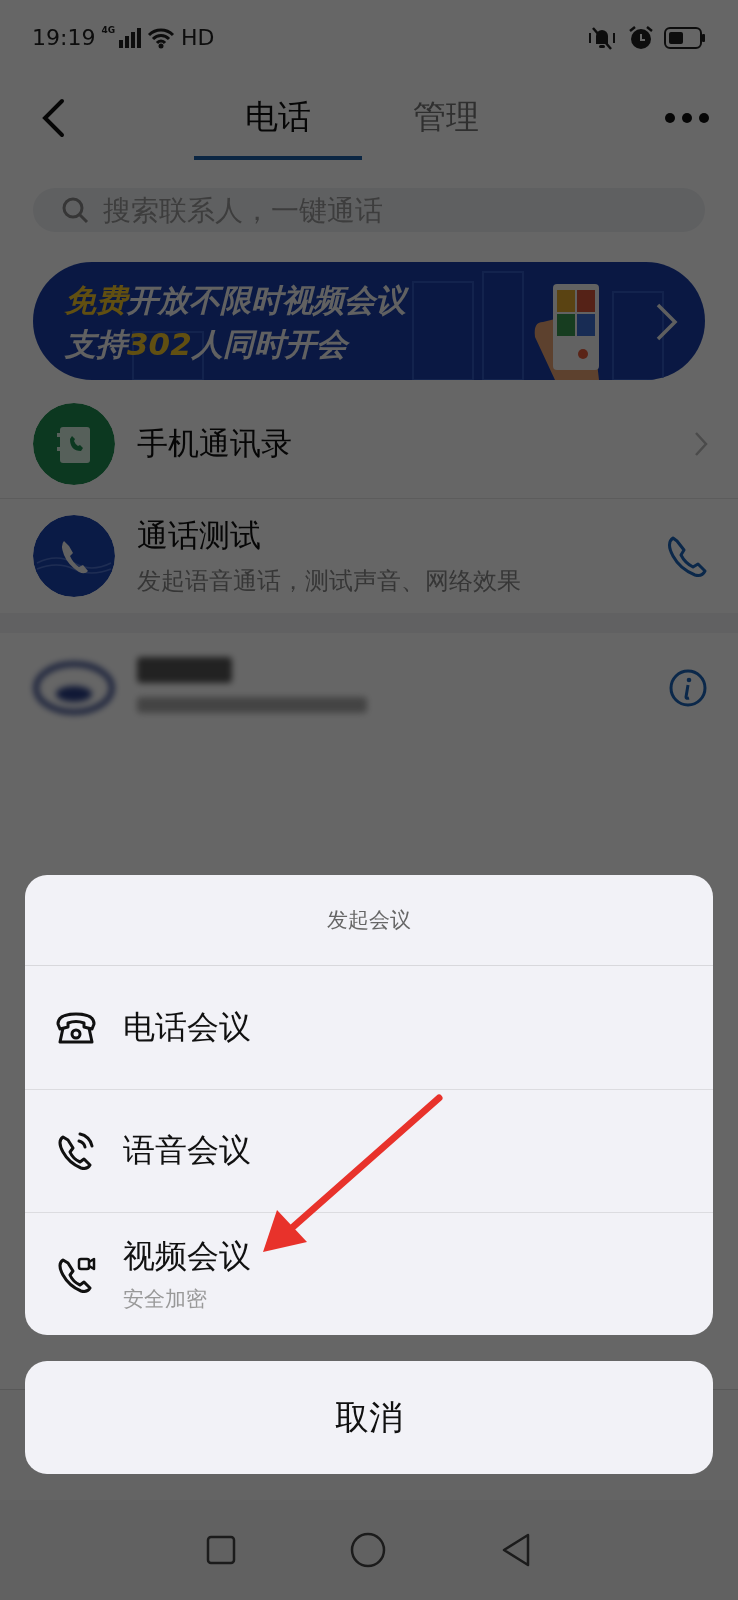  Describe the element at coordinates (221, 1550) in the screenshot. I see `recents-icon` at that location.